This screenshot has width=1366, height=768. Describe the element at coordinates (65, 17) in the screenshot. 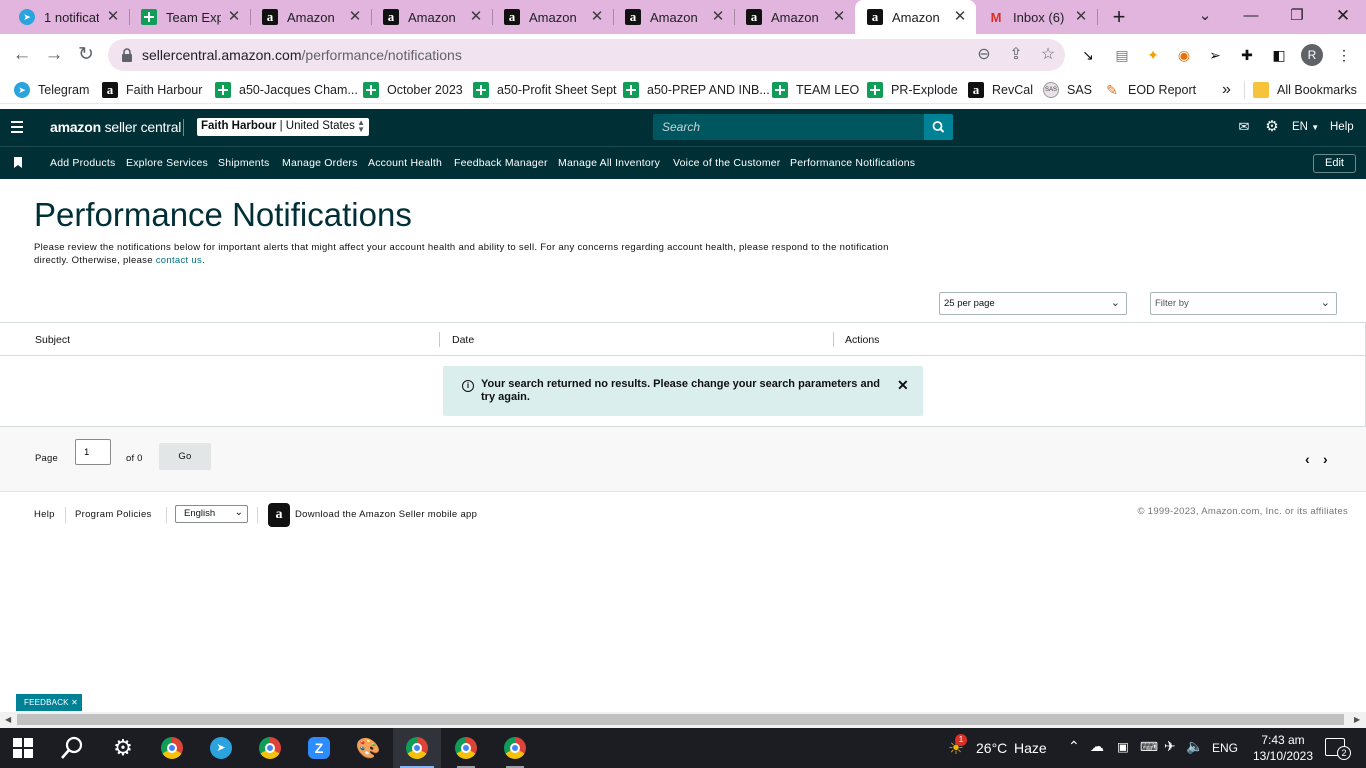

I see `browser-tab: ➤ 1 notificat ✕` at that location.